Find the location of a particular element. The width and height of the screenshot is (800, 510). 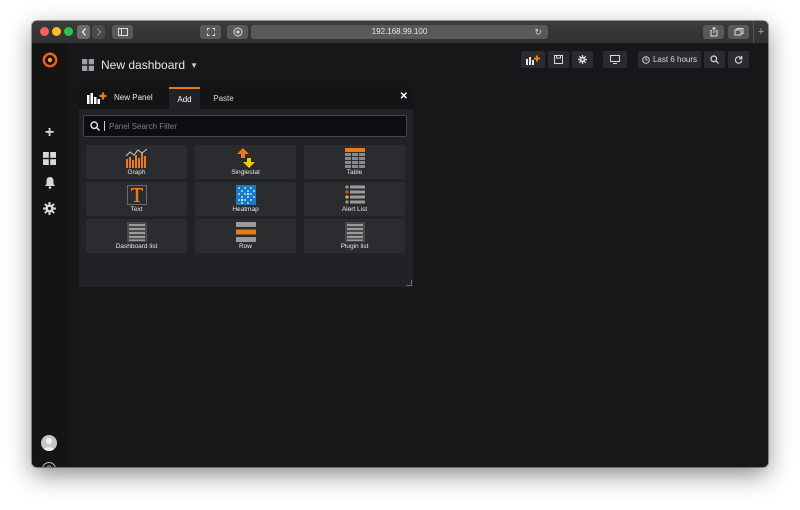

save-icon is located at coordinates (558, 59).